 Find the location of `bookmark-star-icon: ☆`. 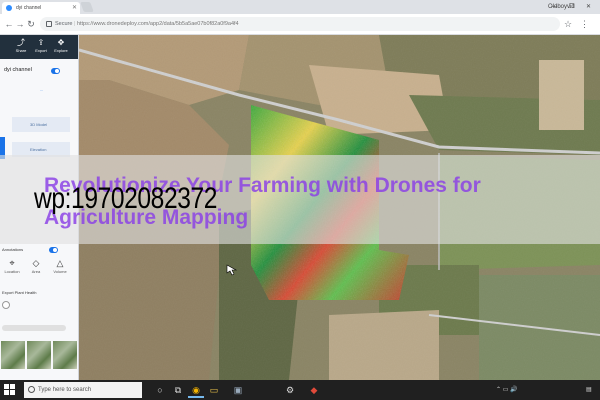

bookmark-star-icon: ☆ is located at coordinates (568, 24).